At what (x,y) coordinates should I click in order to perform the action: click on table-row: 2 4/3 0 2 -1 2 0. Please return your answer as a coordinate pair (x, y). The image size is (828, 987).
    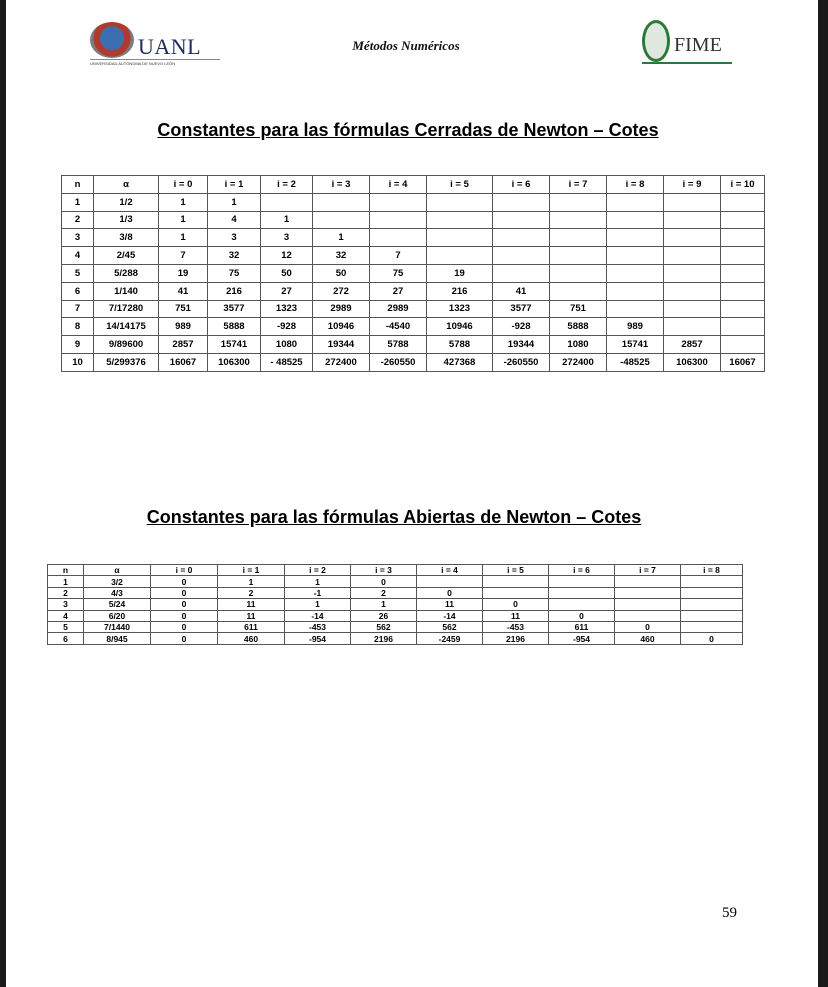
    Looking at the image, I should click on (395, 593).